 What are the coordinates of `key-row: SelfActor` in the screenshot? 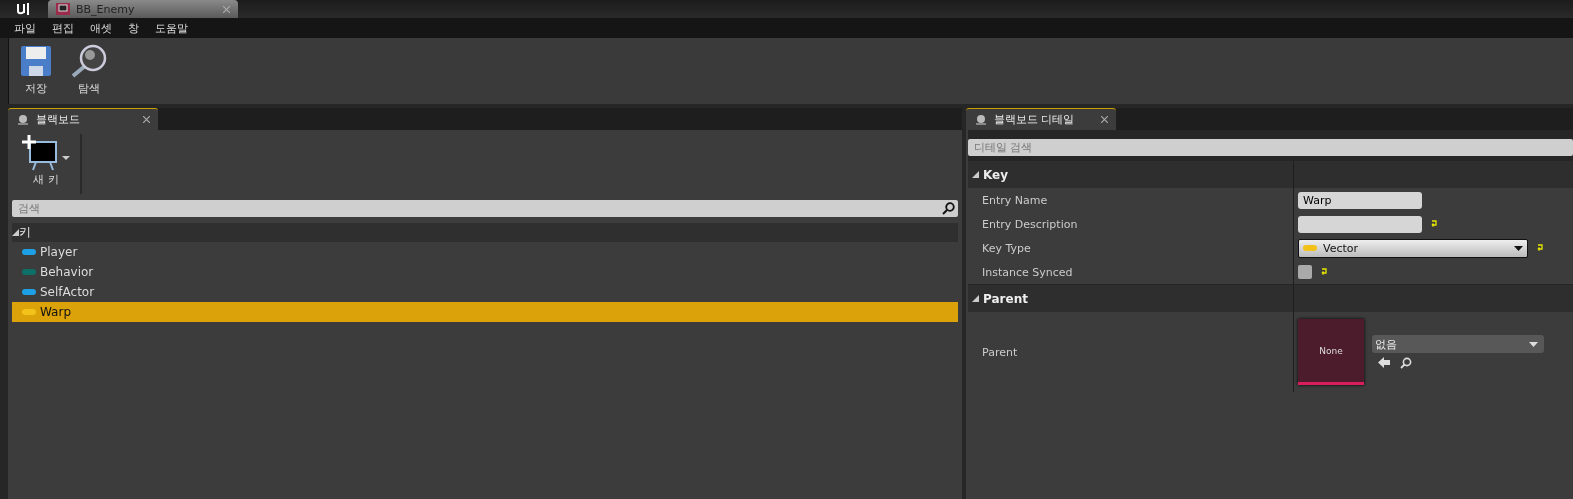 It's located at (485, 292).